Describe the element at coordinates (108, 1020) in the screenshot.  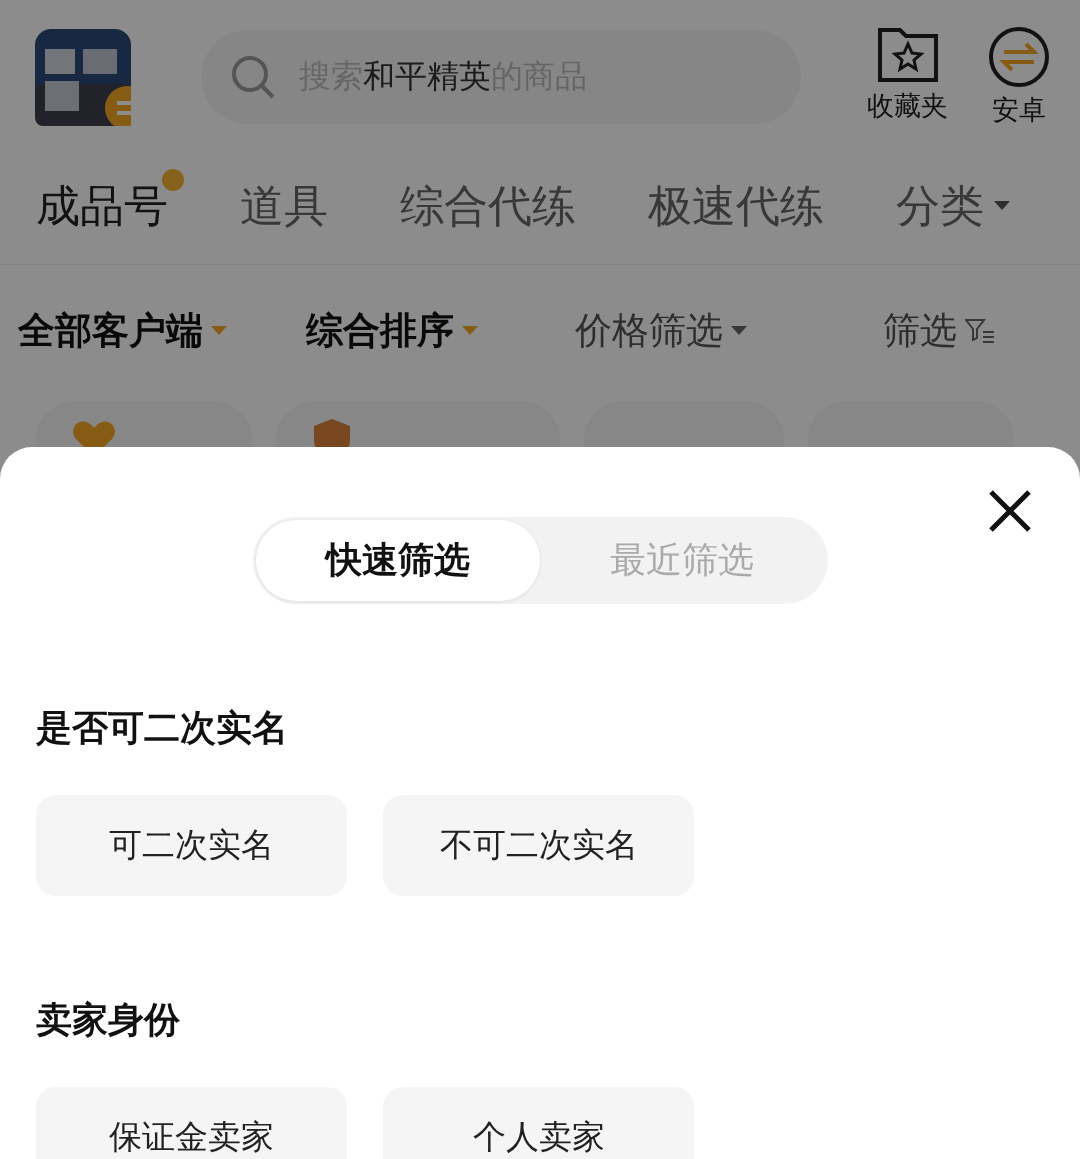
I see `section-title: 卖家身份` at that location.